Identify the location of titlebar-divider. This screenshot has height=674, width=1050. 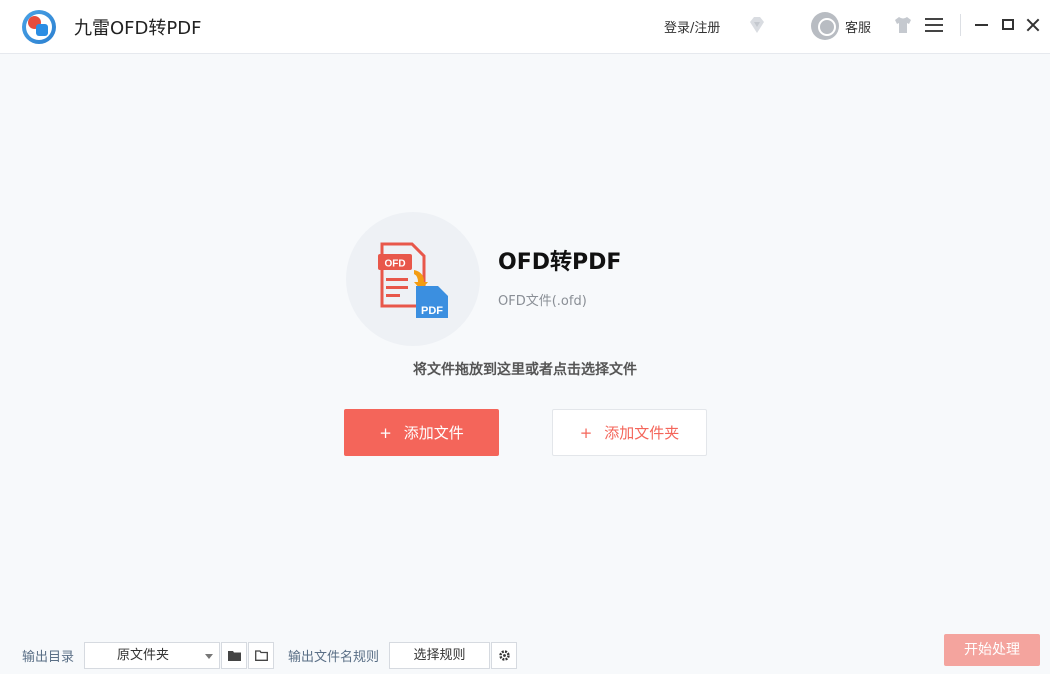
(960, 25).